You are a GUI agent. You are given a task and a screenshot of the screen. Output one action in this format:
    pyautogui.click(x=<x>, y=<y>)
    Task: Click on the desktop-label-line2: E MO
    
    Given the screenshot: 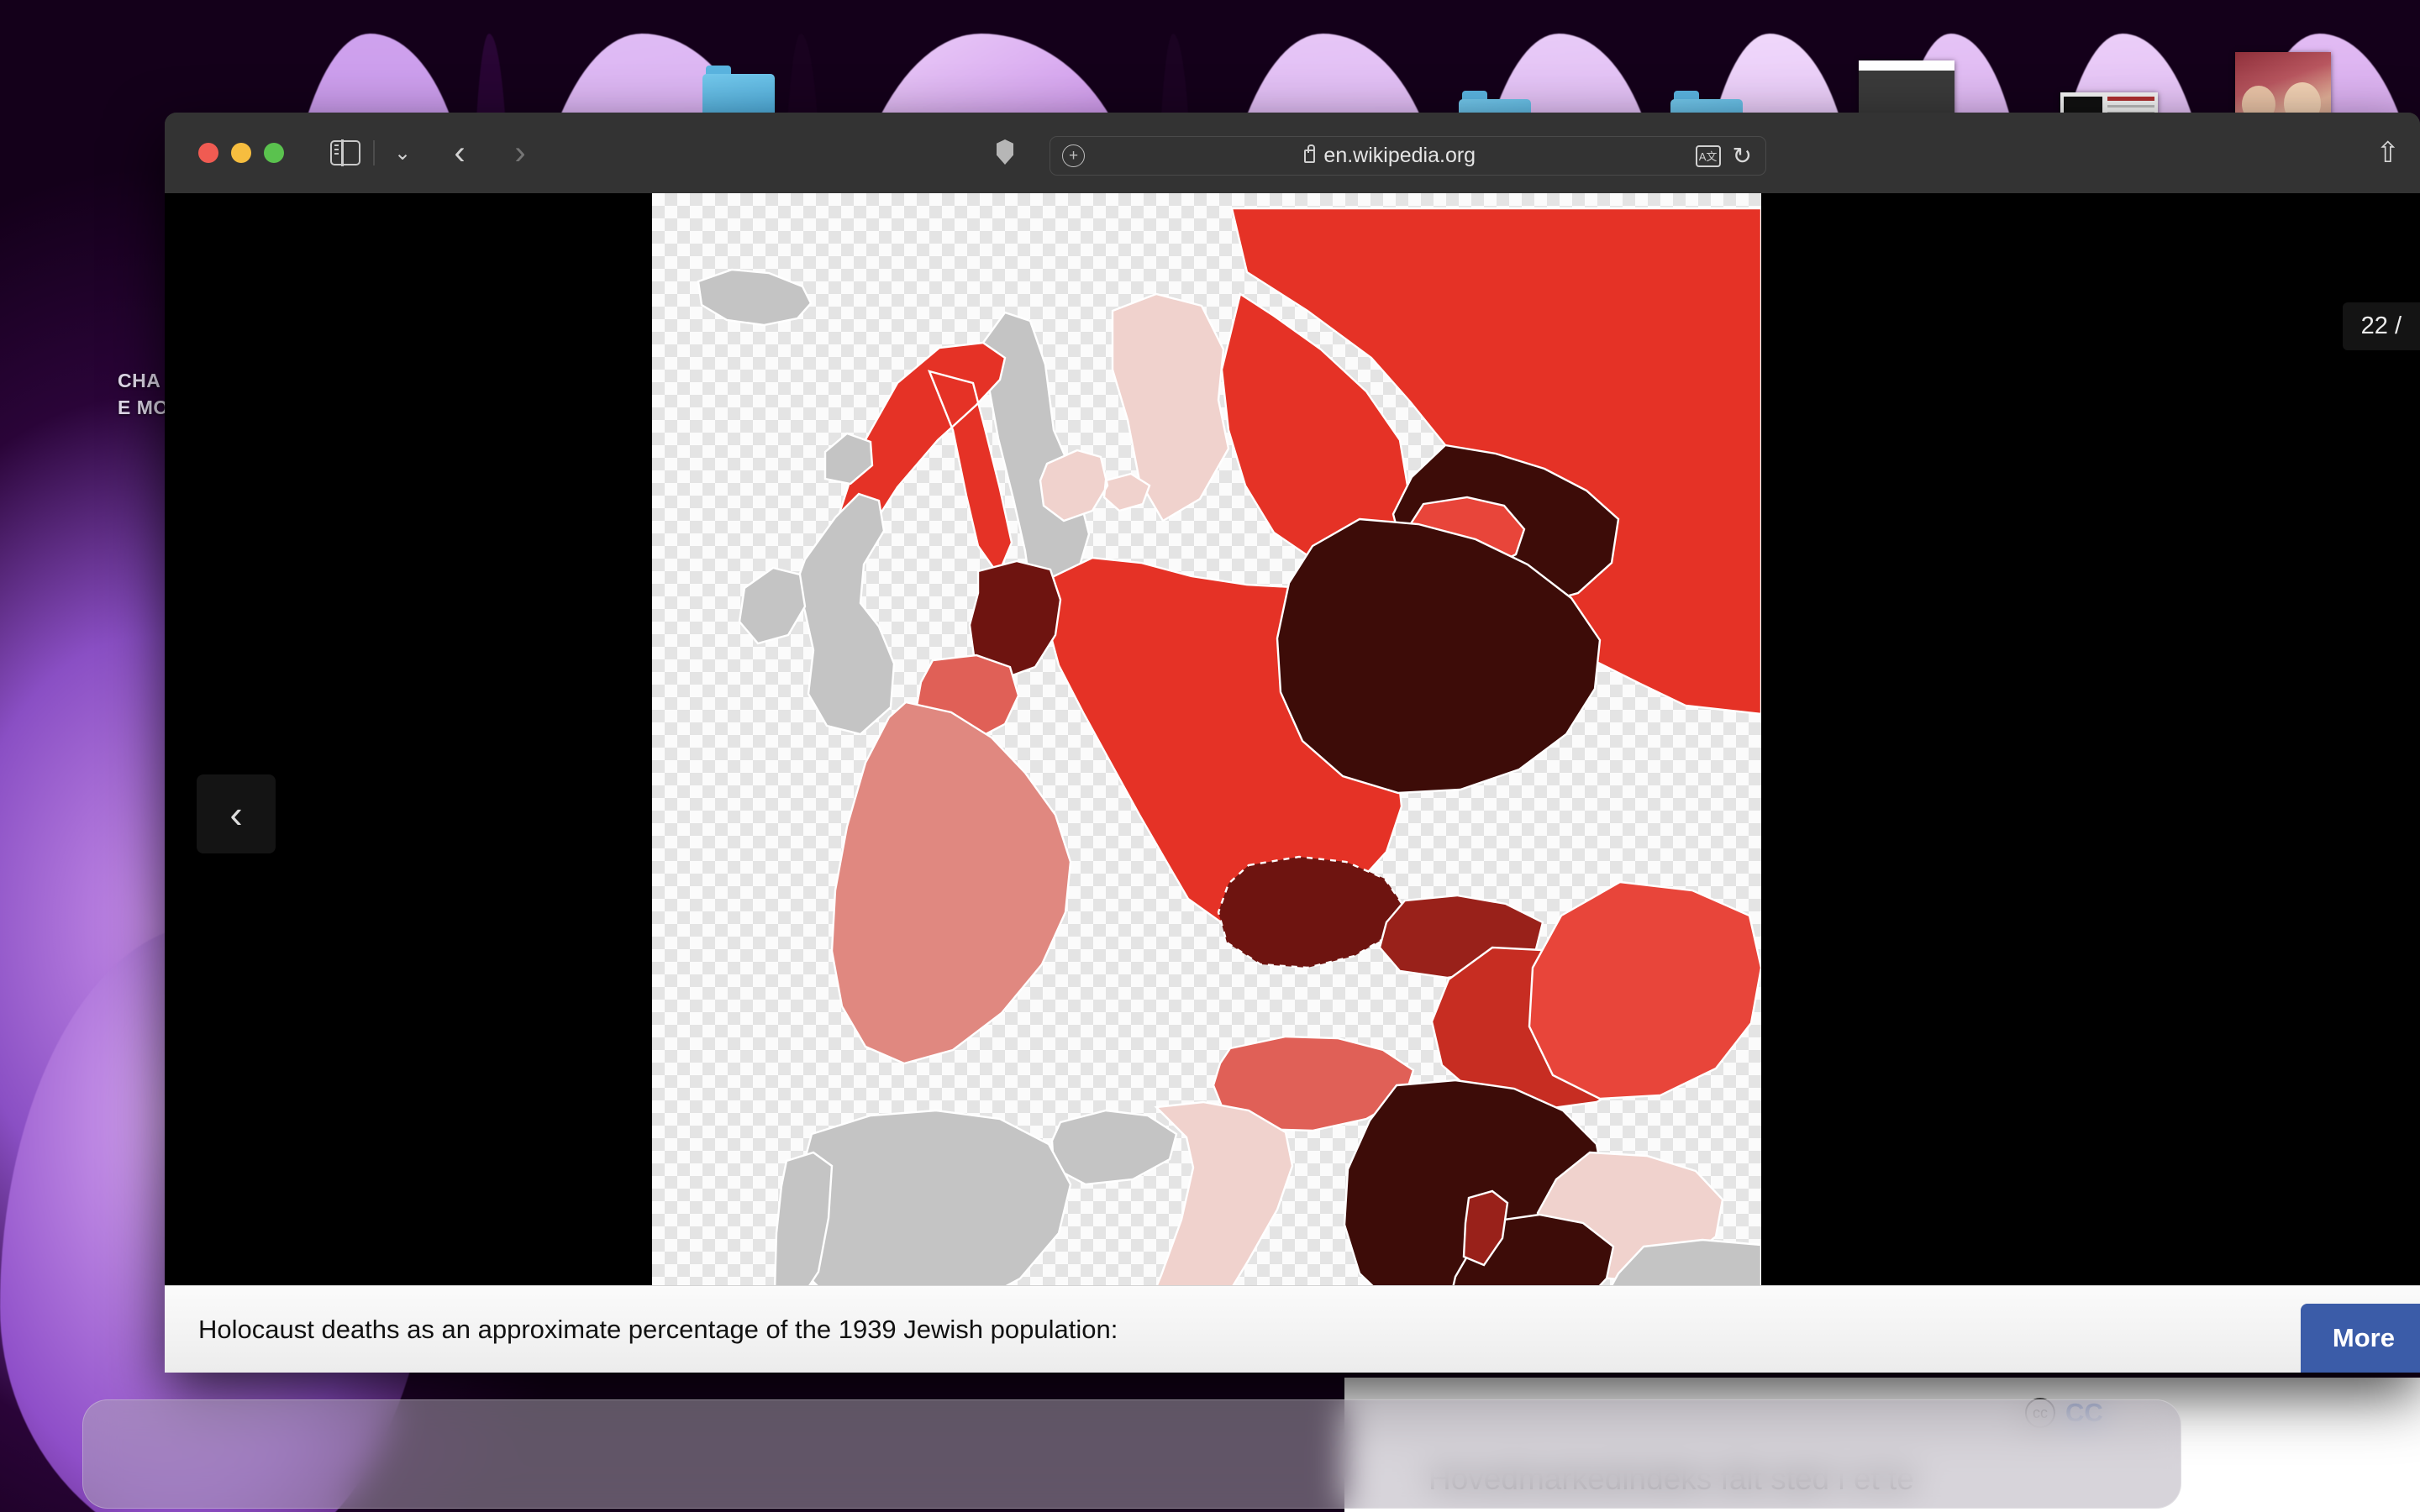 What is the action you would take?
    pyautogui.click(x=143, y=407)
    